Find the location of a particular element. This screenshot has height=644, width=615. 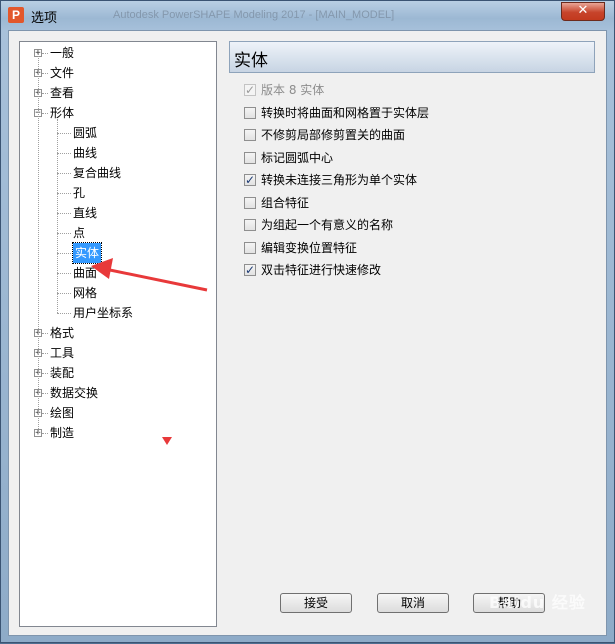

tree-item: 圆弧 is located at coordinates (115, 133).